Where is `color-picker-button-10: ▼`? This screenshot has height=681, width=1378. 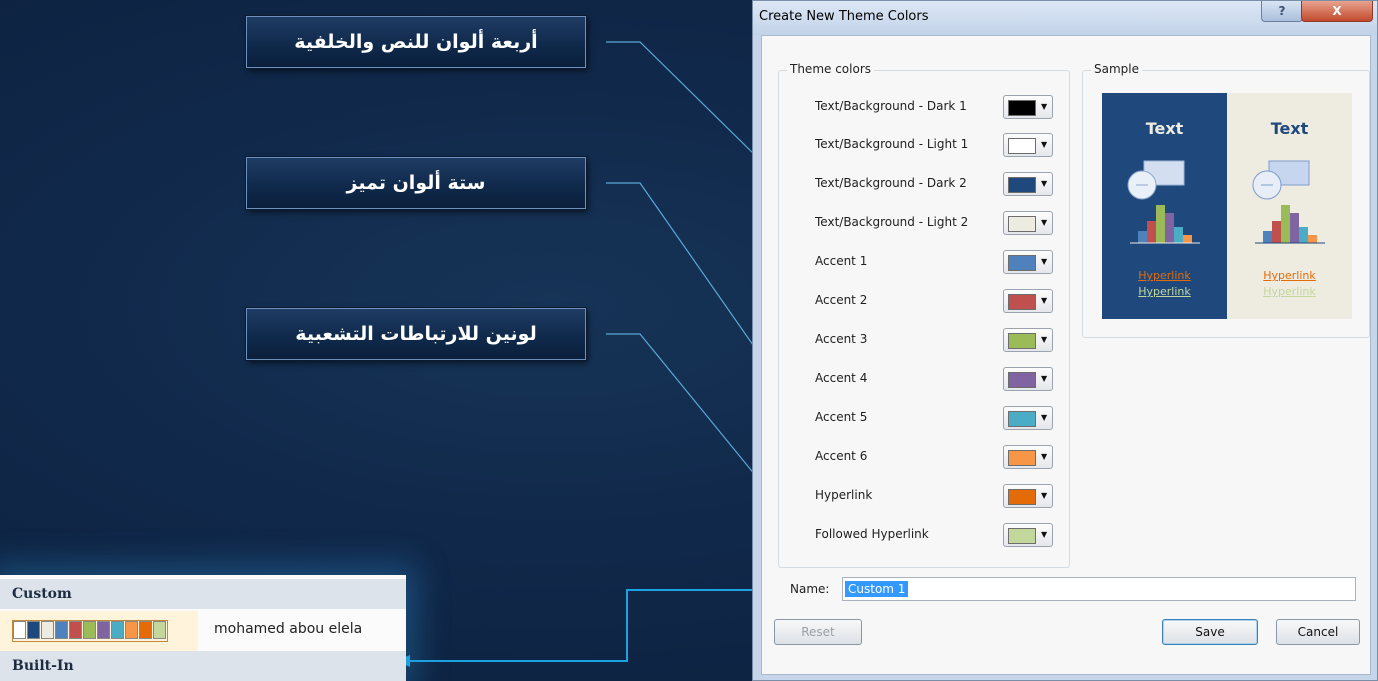 color-picker-button-10: ▼ is located at coordinates (1028, 457).